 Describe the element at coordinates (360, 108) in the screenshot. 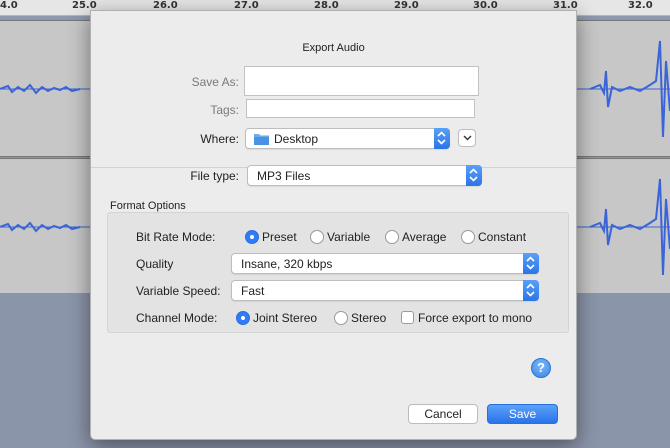

I see `tags-field` at that location.